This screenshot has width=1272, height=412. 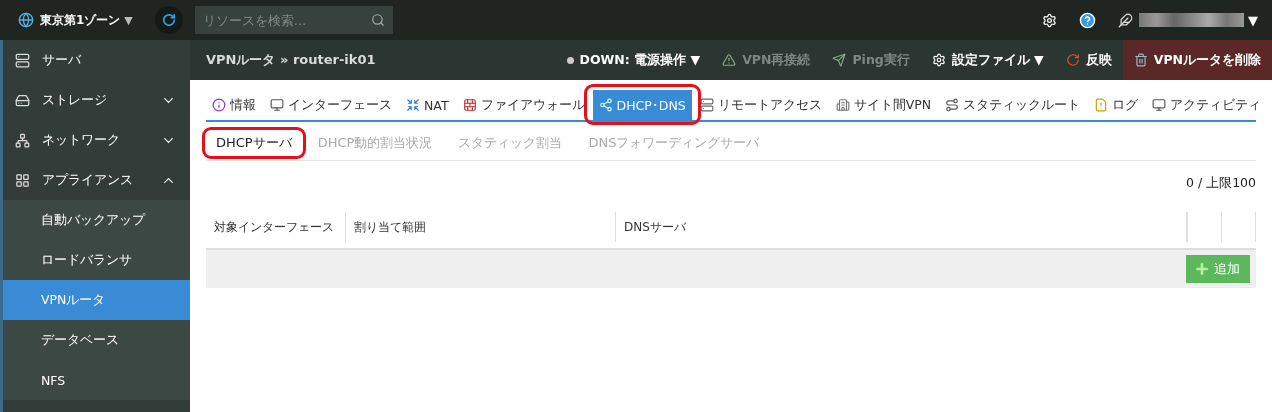 What do you see at coordinates (642, 105) in the screenshot?
I see `tab: DHCP･DNS` at bounding box center [642, 105].